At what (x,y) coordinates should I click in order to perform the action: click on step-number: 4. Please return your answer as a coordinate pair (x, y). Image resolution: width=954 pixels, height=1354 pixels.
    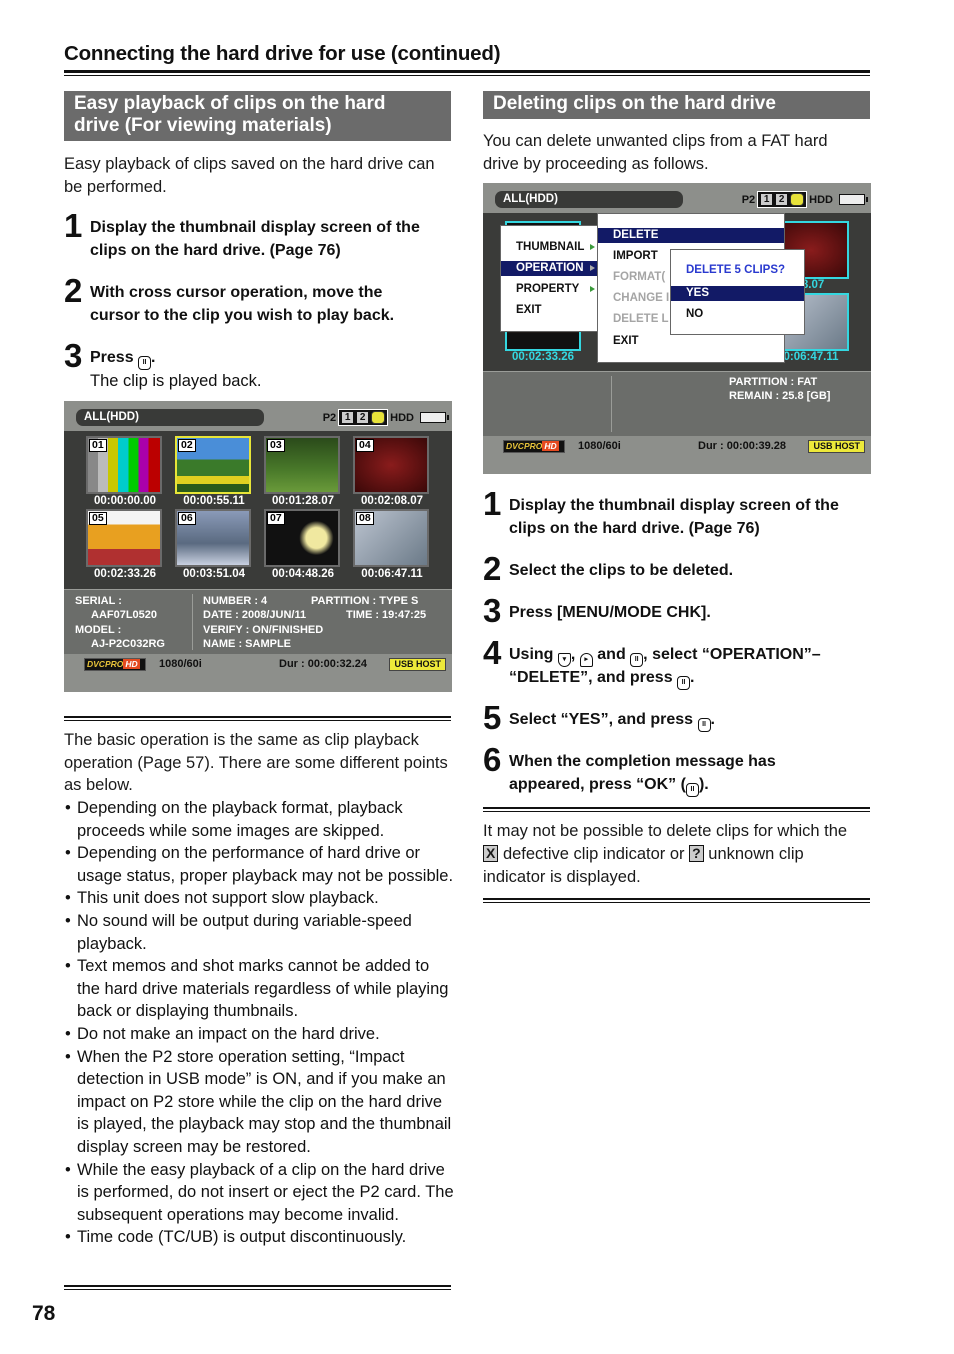
    Looking at the image, I should click on (492, 652).